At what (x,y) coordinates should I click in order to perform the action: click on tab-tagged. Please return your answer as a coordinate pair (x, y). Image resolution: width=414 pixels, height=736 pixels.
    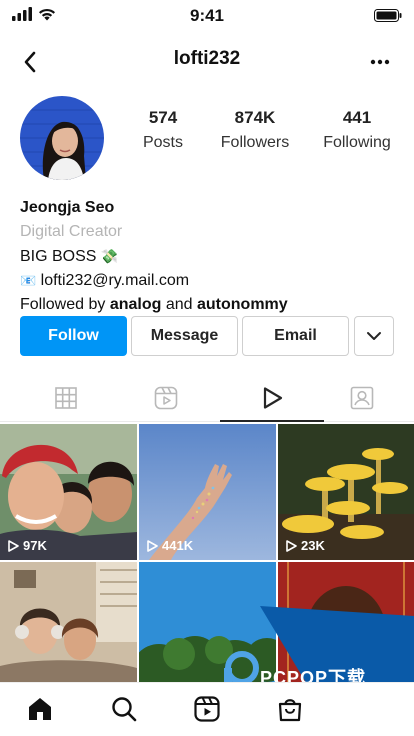
    Looking at the image, I should click on (361, 398).